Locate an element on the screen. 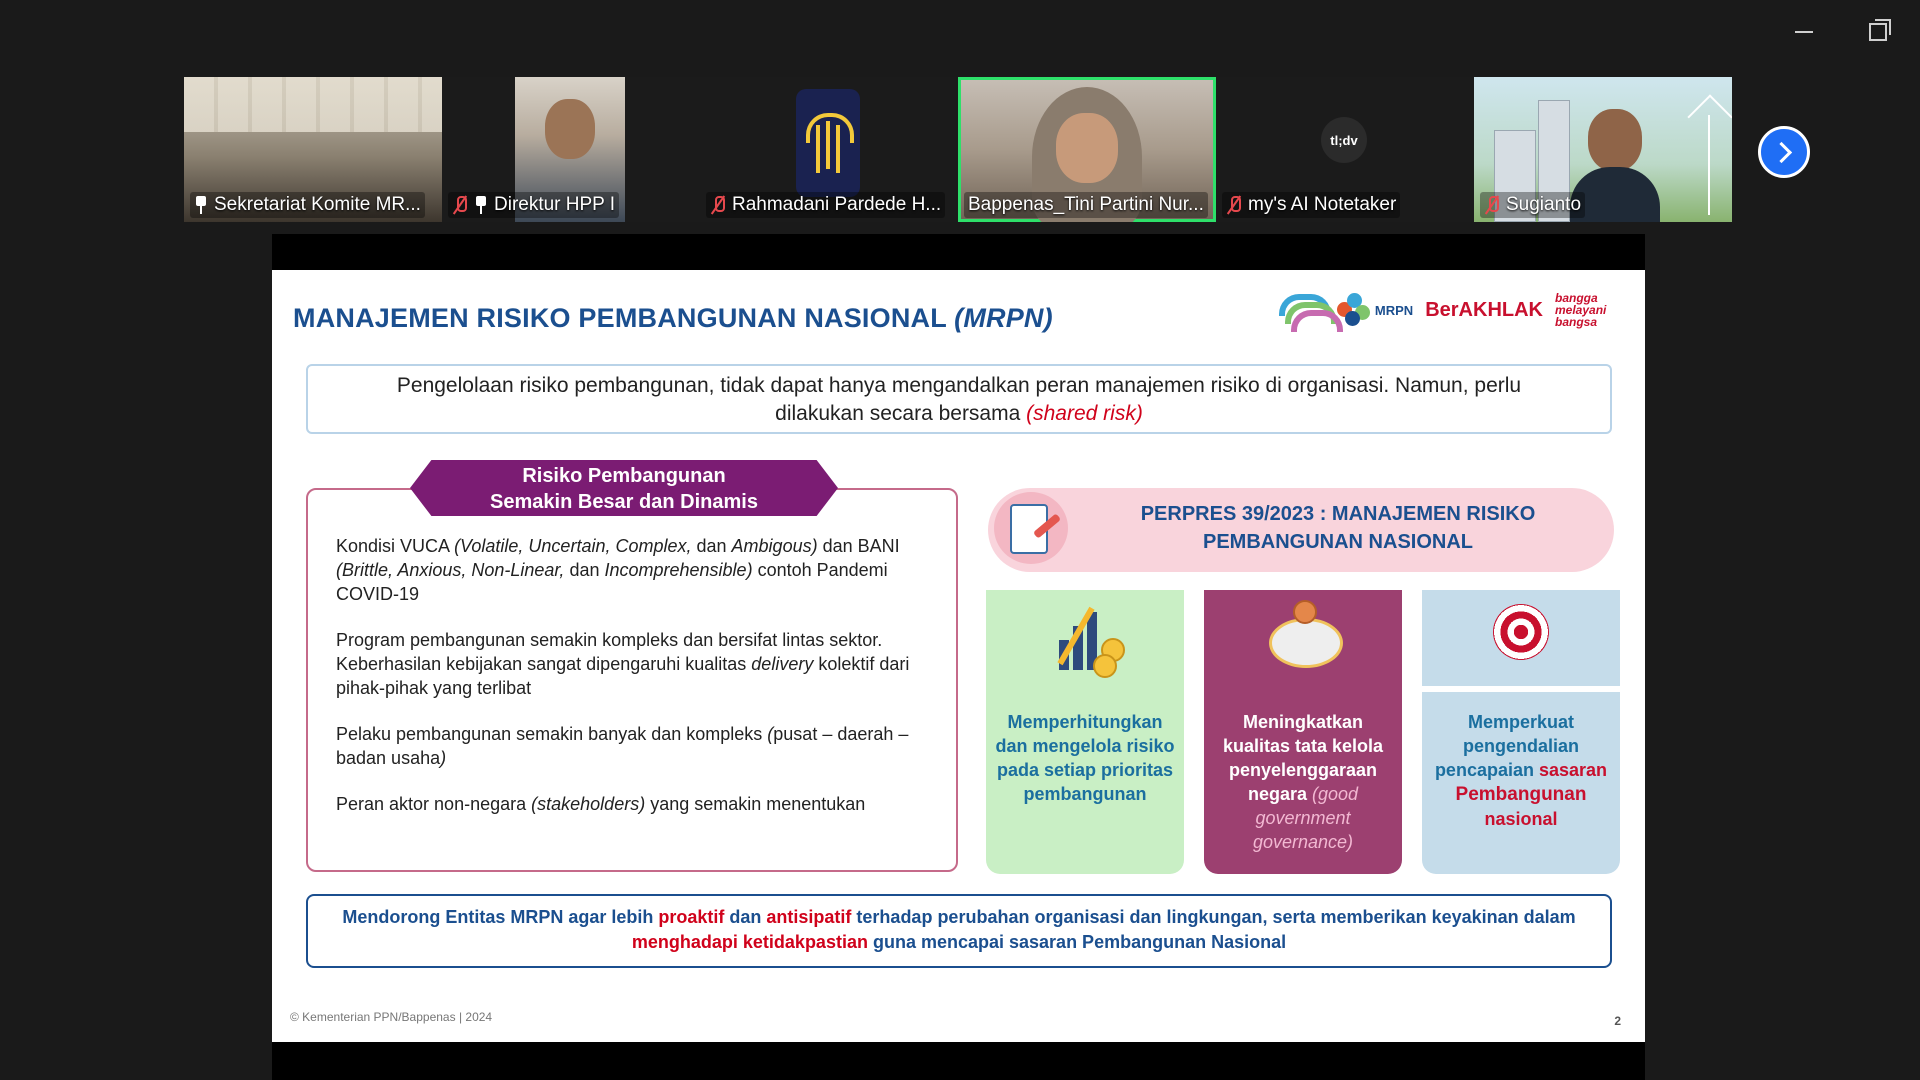  logo-row: MRPN BerAKHLAK bangga melayani bangsa is located at coordinates (1451, 311).